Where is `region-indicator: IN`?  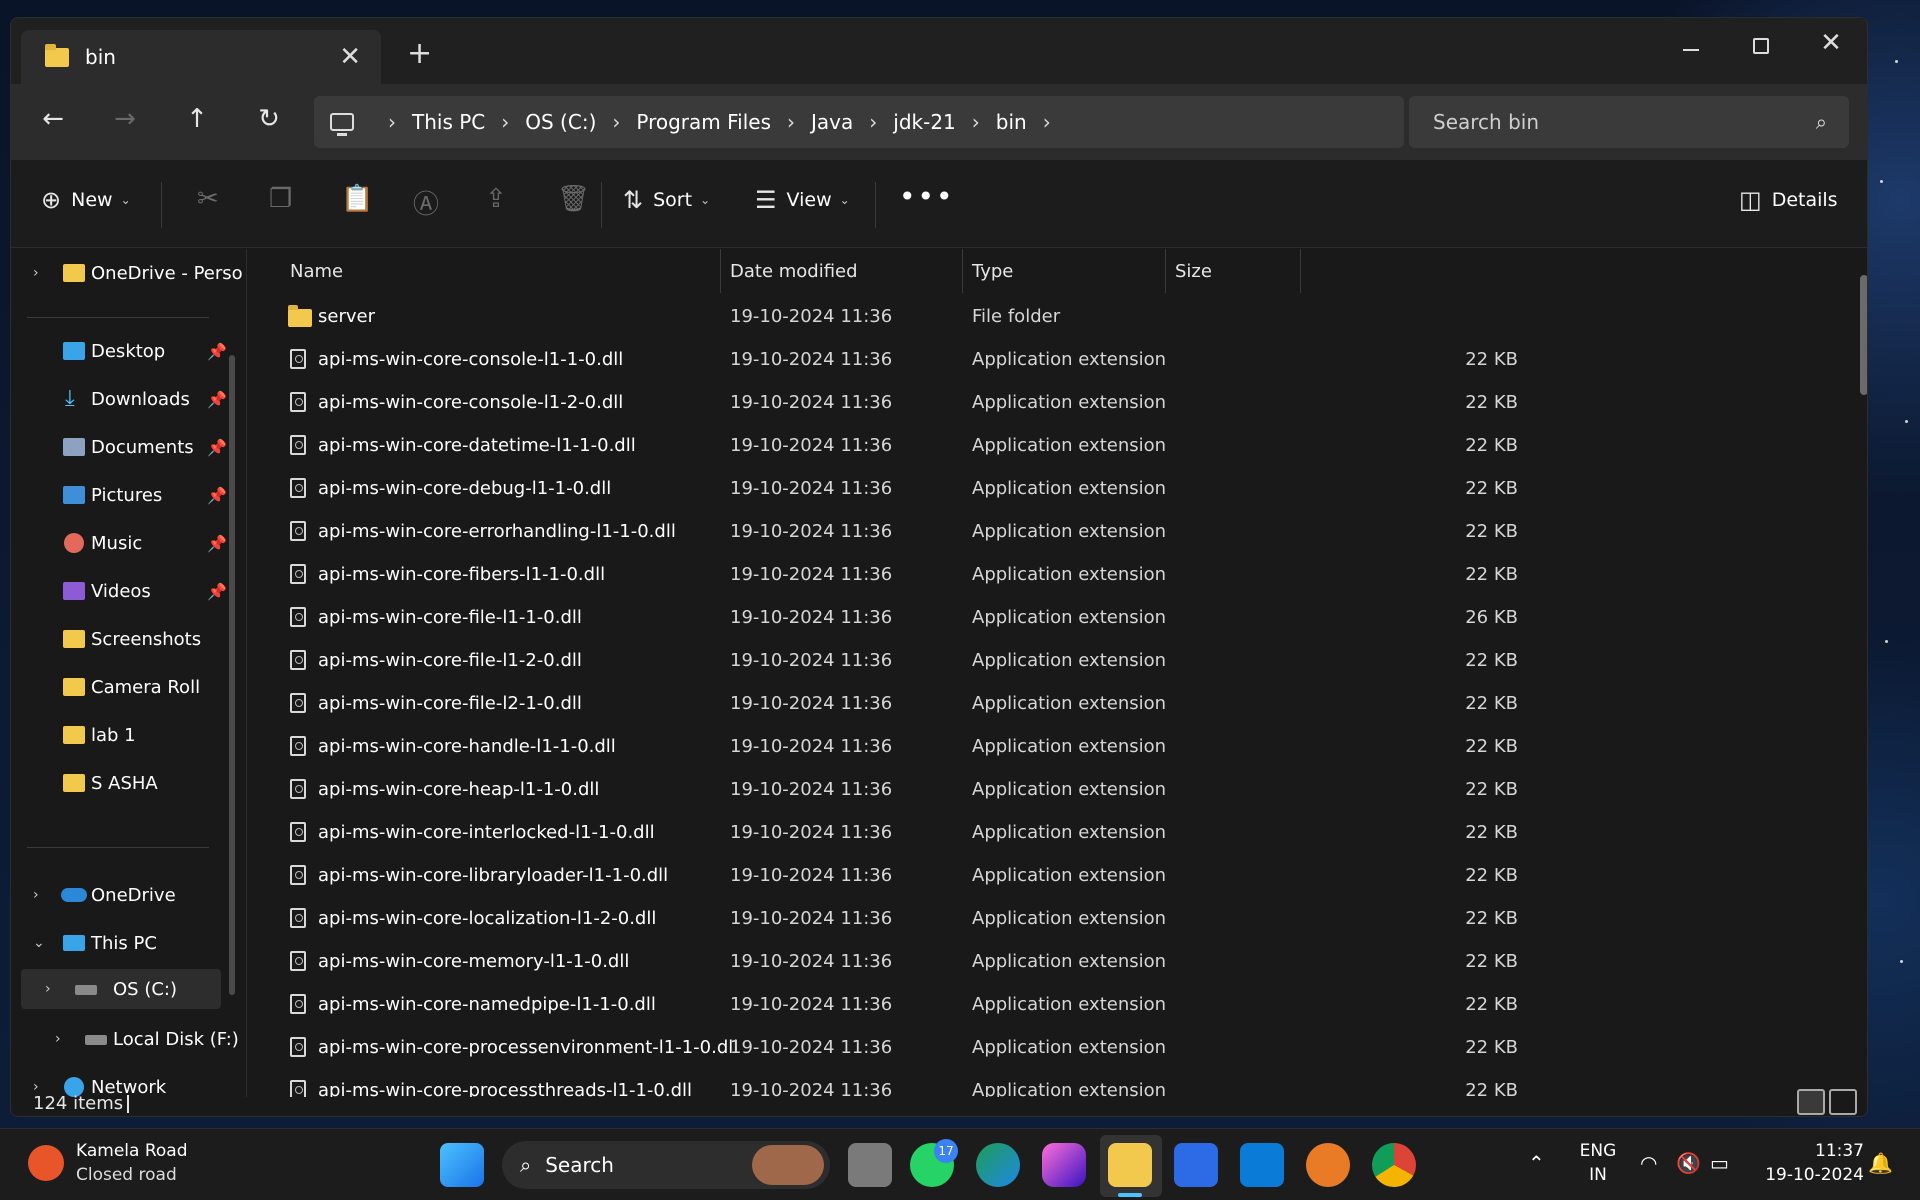
region-indicator: IN is located at coordinates (1598, 1175).